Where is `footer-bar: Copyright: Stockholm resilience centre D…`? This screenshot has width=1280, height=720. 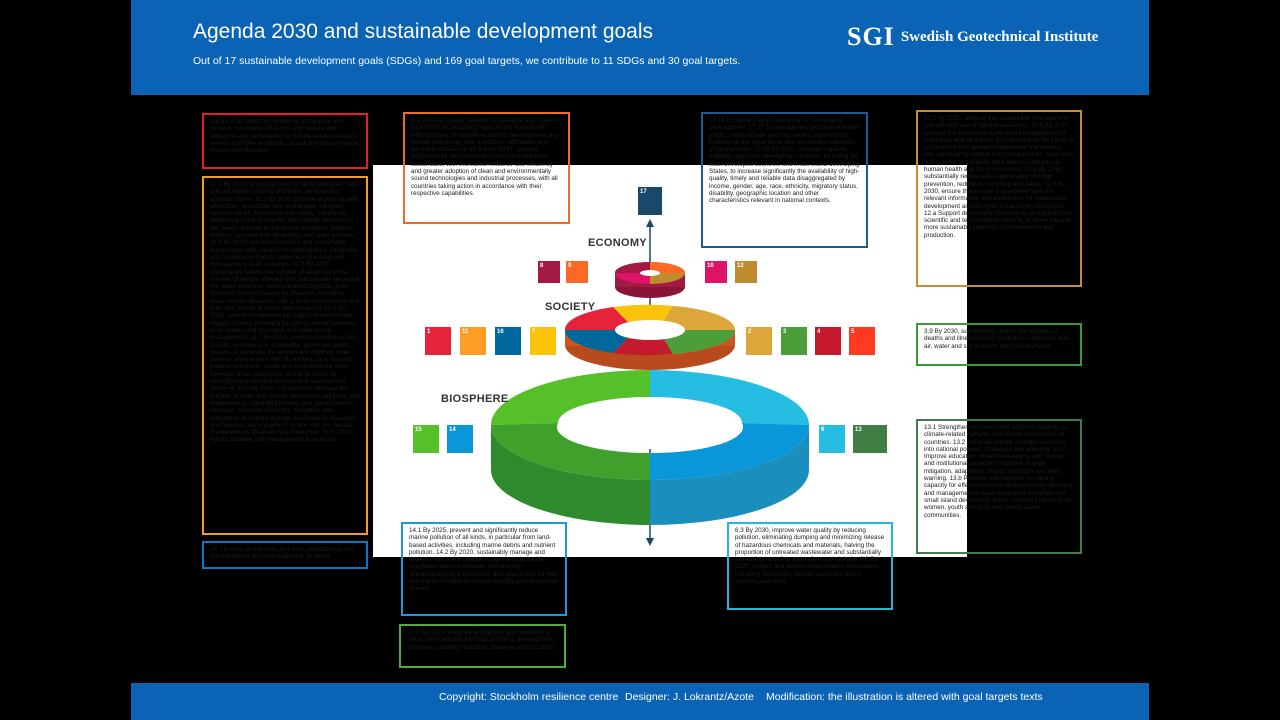 footer-bar: Copyright: Stockholm resilience centre D… is located at coordinates (640, 701).